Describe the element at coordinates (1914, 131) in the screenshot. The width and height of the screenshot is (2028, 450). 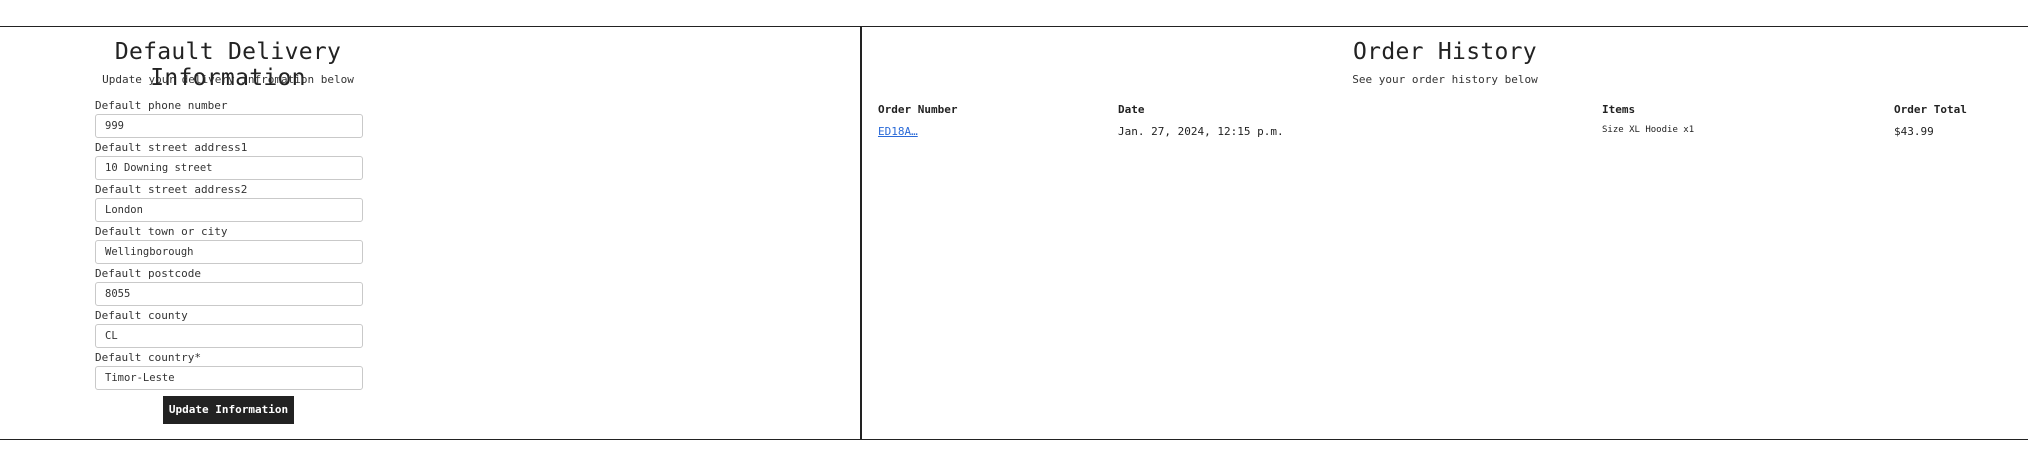
I see `order-total: $43.99` at that location.